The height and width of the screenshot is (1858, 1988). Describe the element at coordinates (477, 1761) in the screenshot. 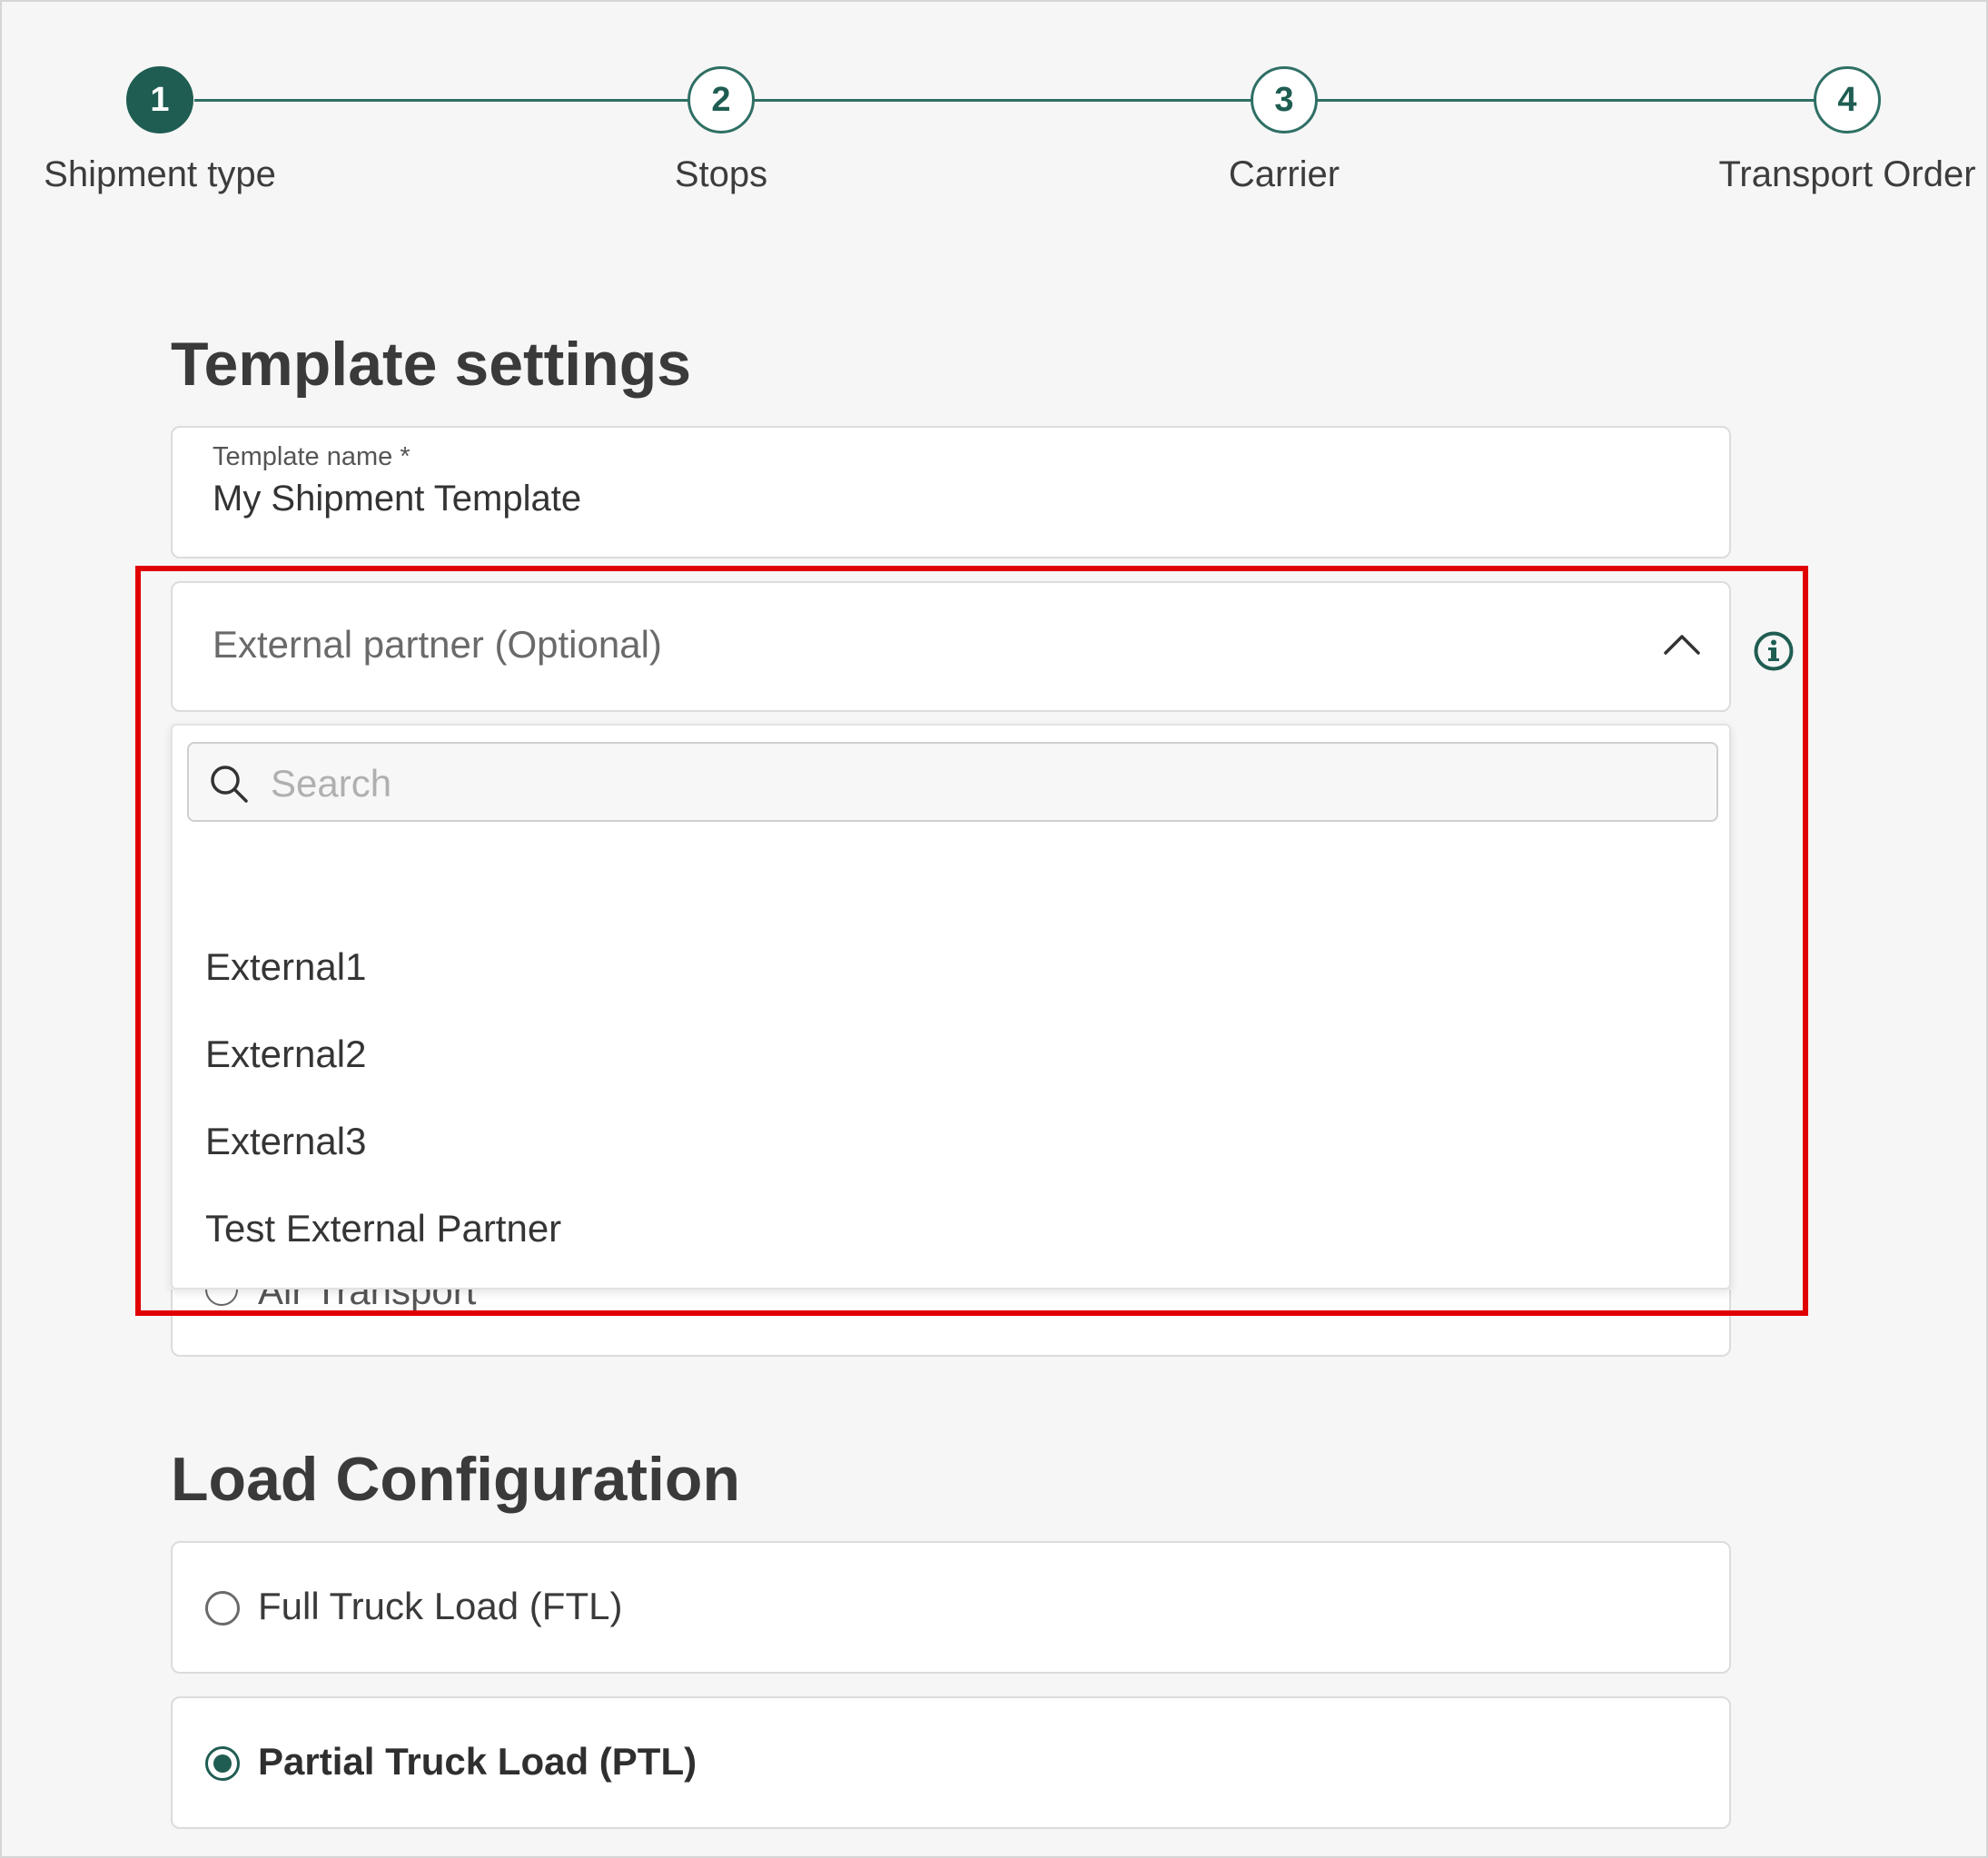

I see `ptl-label: Partial Truck Load (PTL)` at that location.